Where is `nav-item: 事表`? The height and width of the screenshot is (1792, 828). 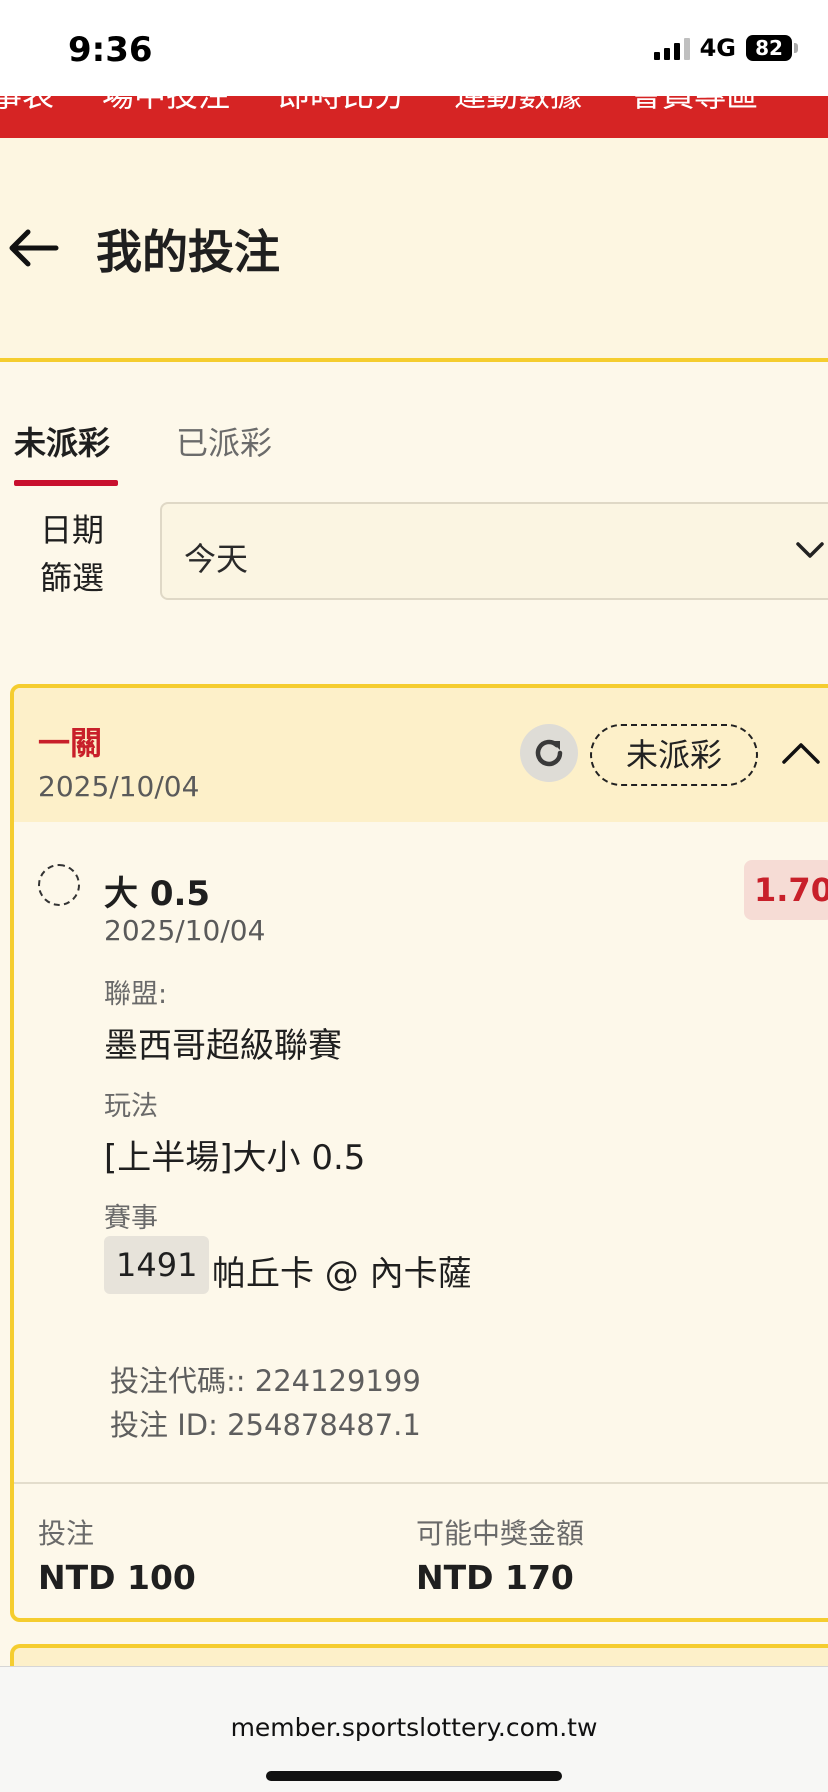 nav-item: 事表 is located at coordinates (27, 106).